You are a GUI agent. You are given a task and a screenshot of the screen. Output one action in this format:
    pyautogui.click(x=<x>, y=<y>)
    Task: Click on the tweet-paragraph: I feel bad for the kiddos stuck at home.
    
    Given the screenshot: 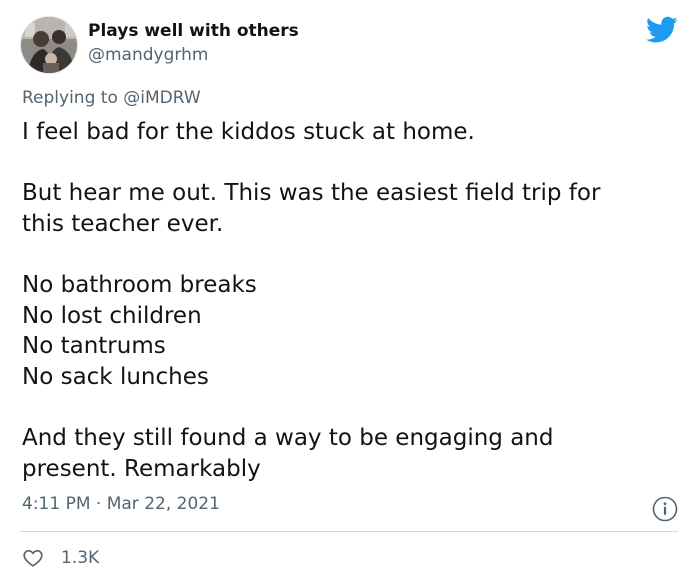 What is the action you would take?
    pyautogui.click(x=352, y=132)
    